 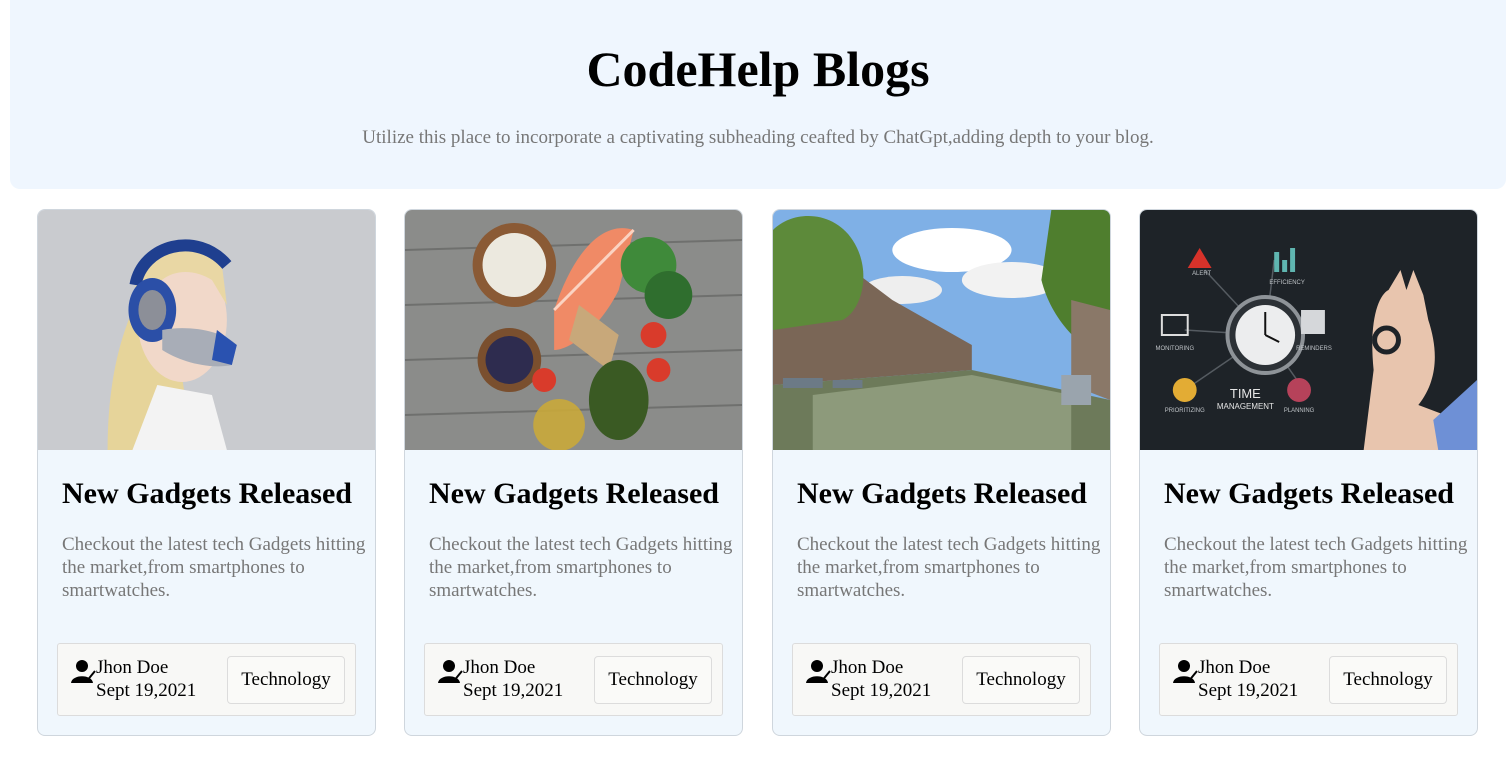 I want to click on healthy-food-photo, so click(x=573, y=330).